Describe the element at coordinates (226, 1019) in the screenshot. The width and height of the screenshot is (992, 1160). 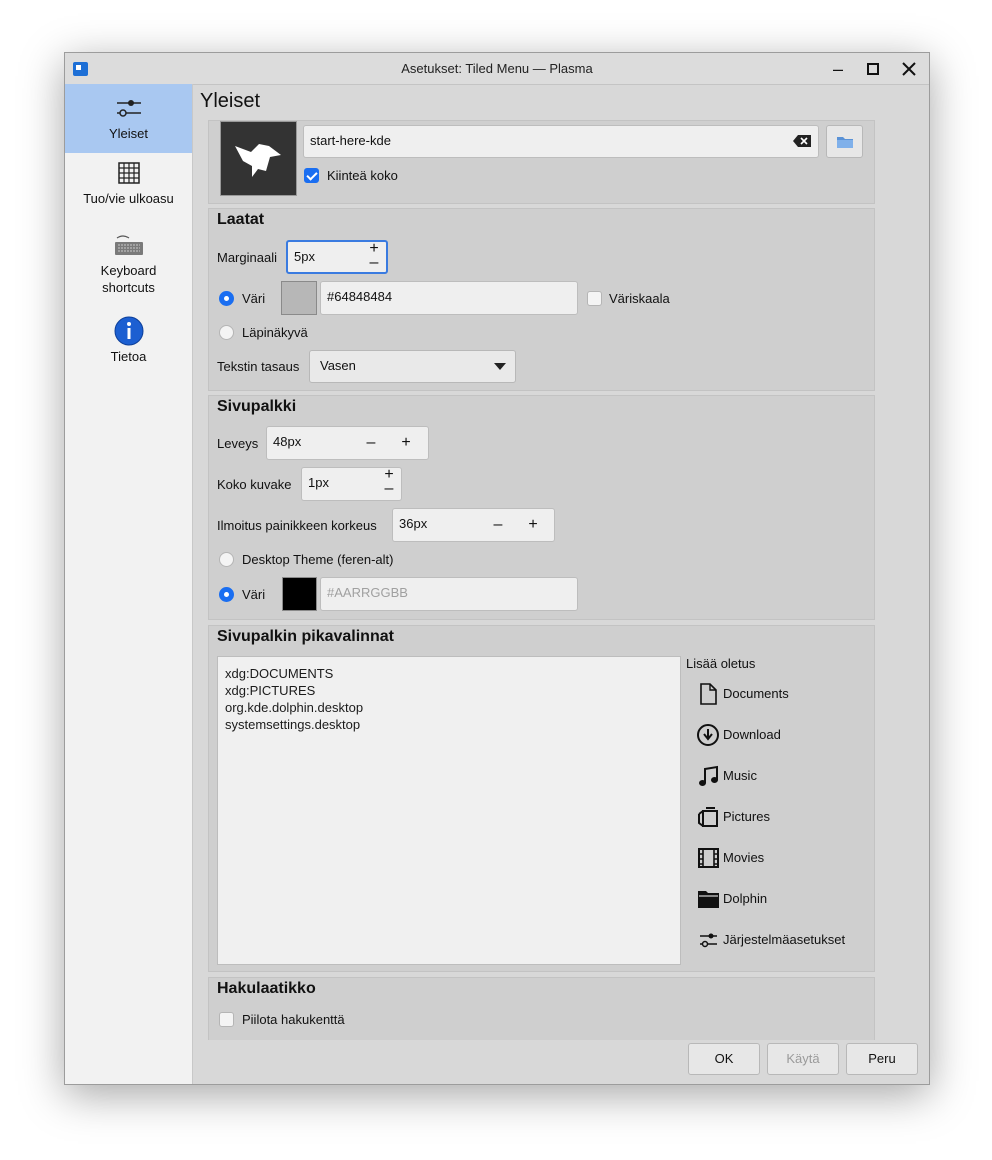
I see `hide-search-checkbox` at that location.